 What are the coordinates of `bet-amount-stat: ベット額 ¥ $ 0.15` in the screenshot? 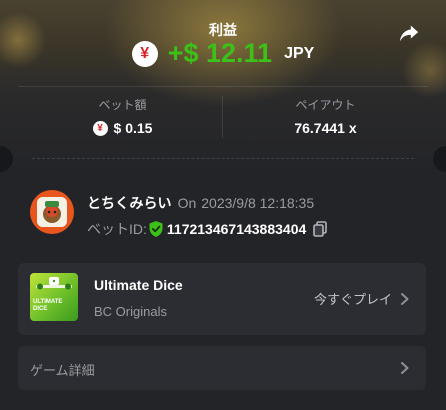 It's located at (122, 116).